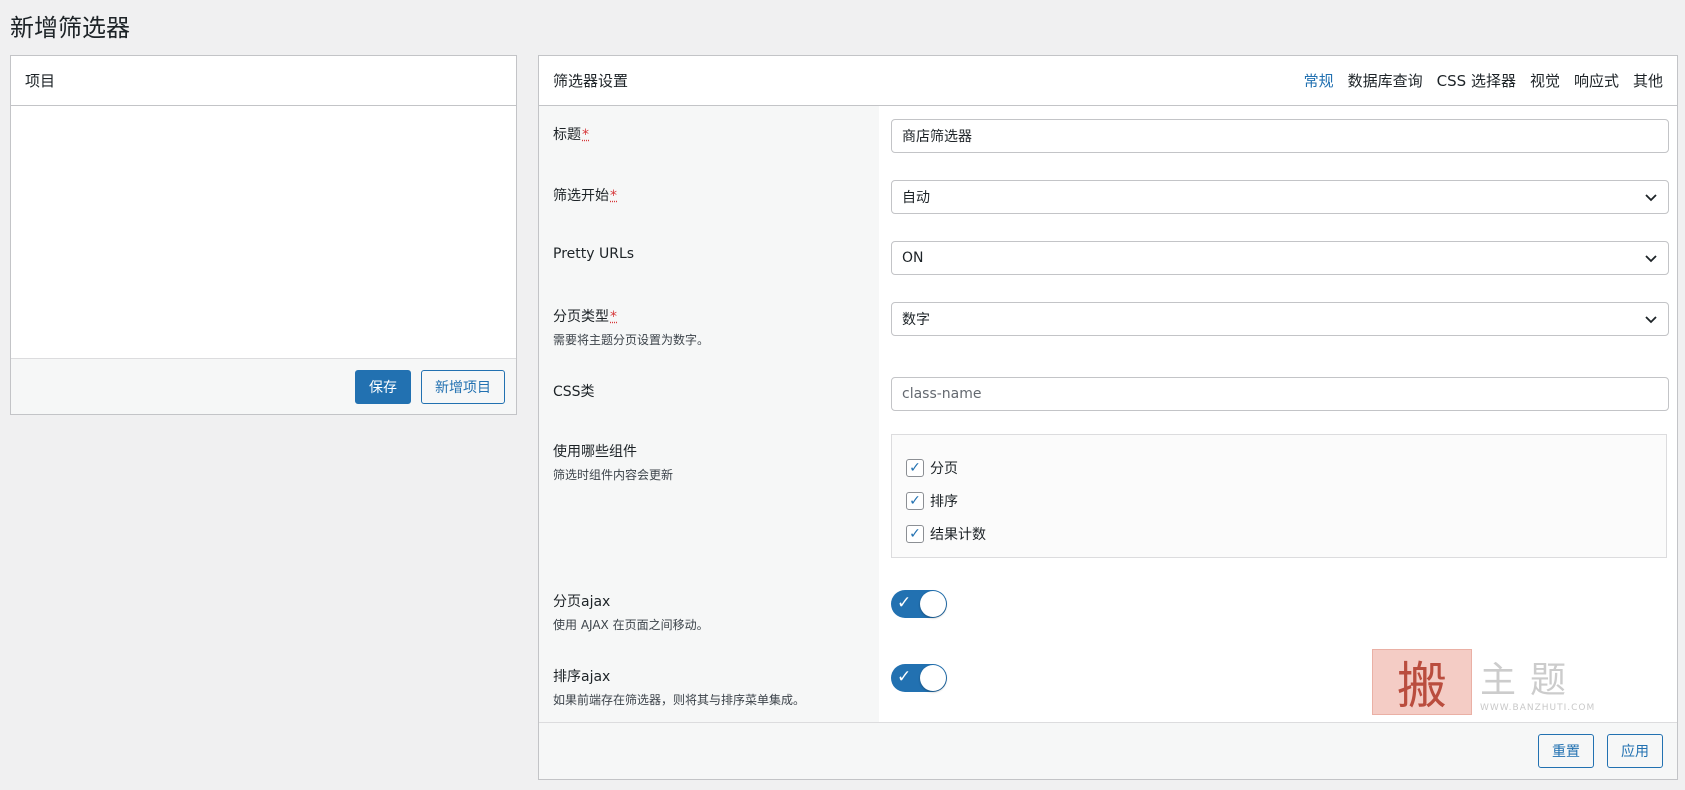 The image size is (1685, 790). I want to click on pretty-urls-value: ON, so click(913, 258).